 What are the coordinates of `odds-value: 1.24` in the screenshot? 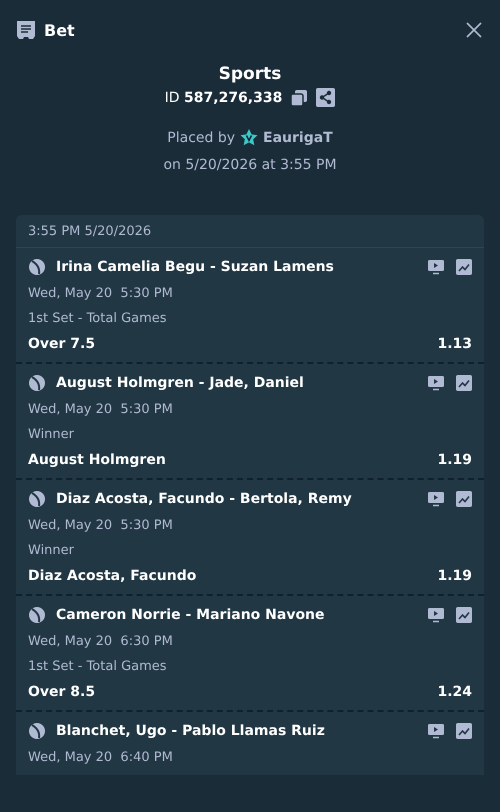 It's located at (454, 692).